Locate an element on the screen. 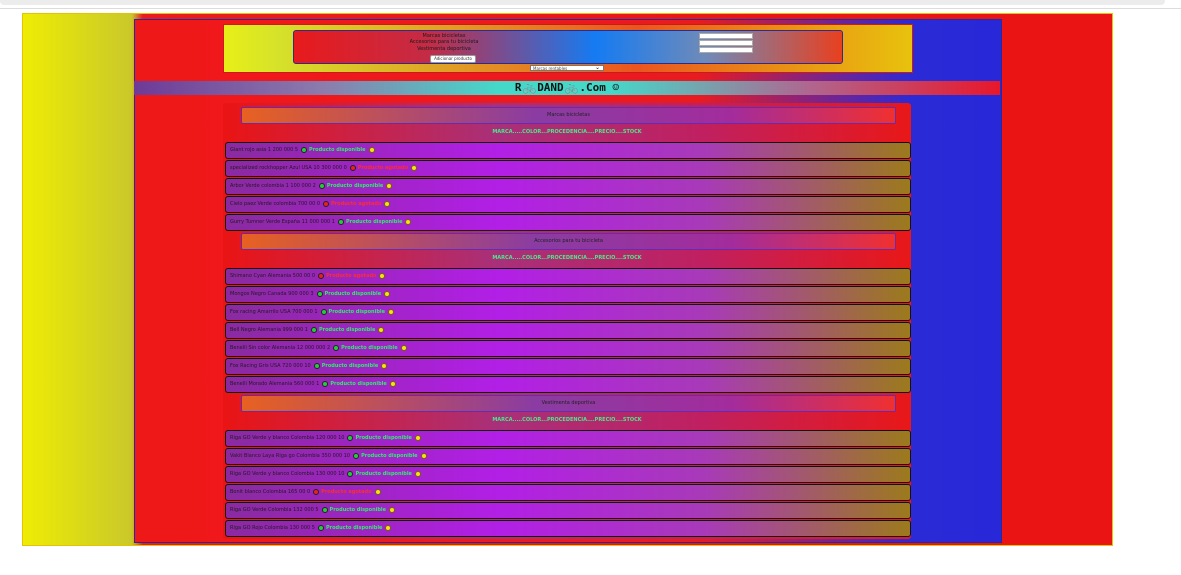 The image size is (1181, 575). product-text: Giant rojo asia 1 200 000 5 is located at coordinates (264, 150).